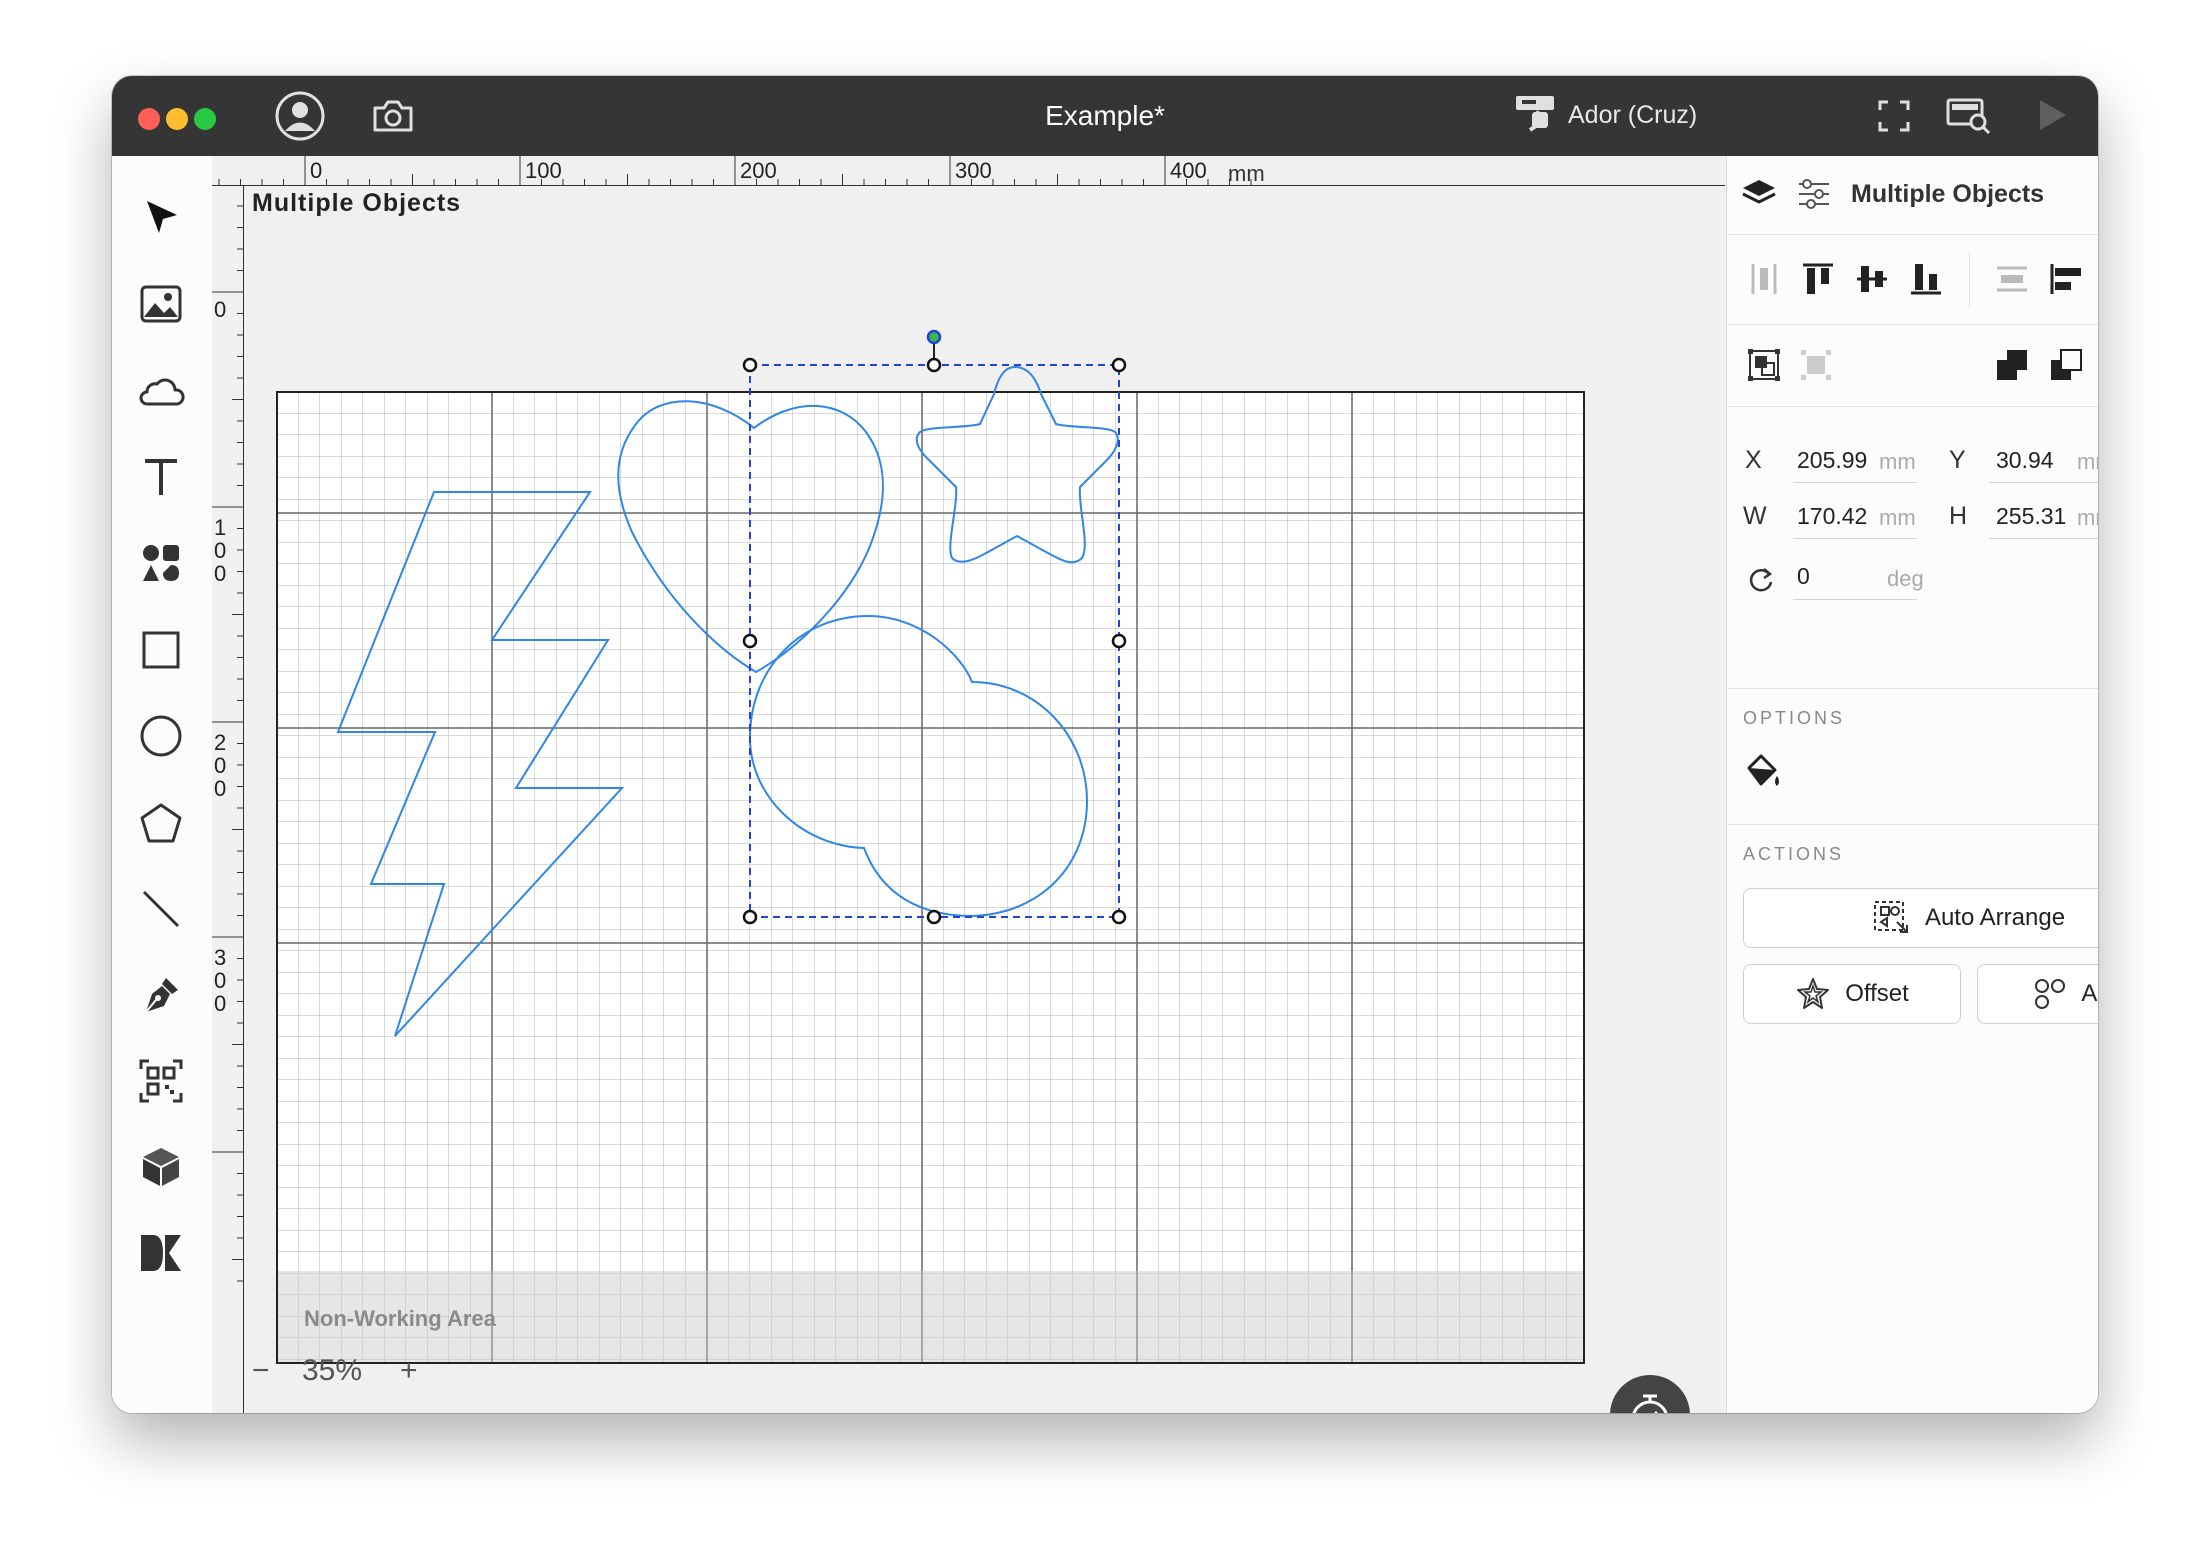  What do you see at coordinates (1958, 516) in the screenshot?
I see `h-label: H` at bounding box center [1958, 516].